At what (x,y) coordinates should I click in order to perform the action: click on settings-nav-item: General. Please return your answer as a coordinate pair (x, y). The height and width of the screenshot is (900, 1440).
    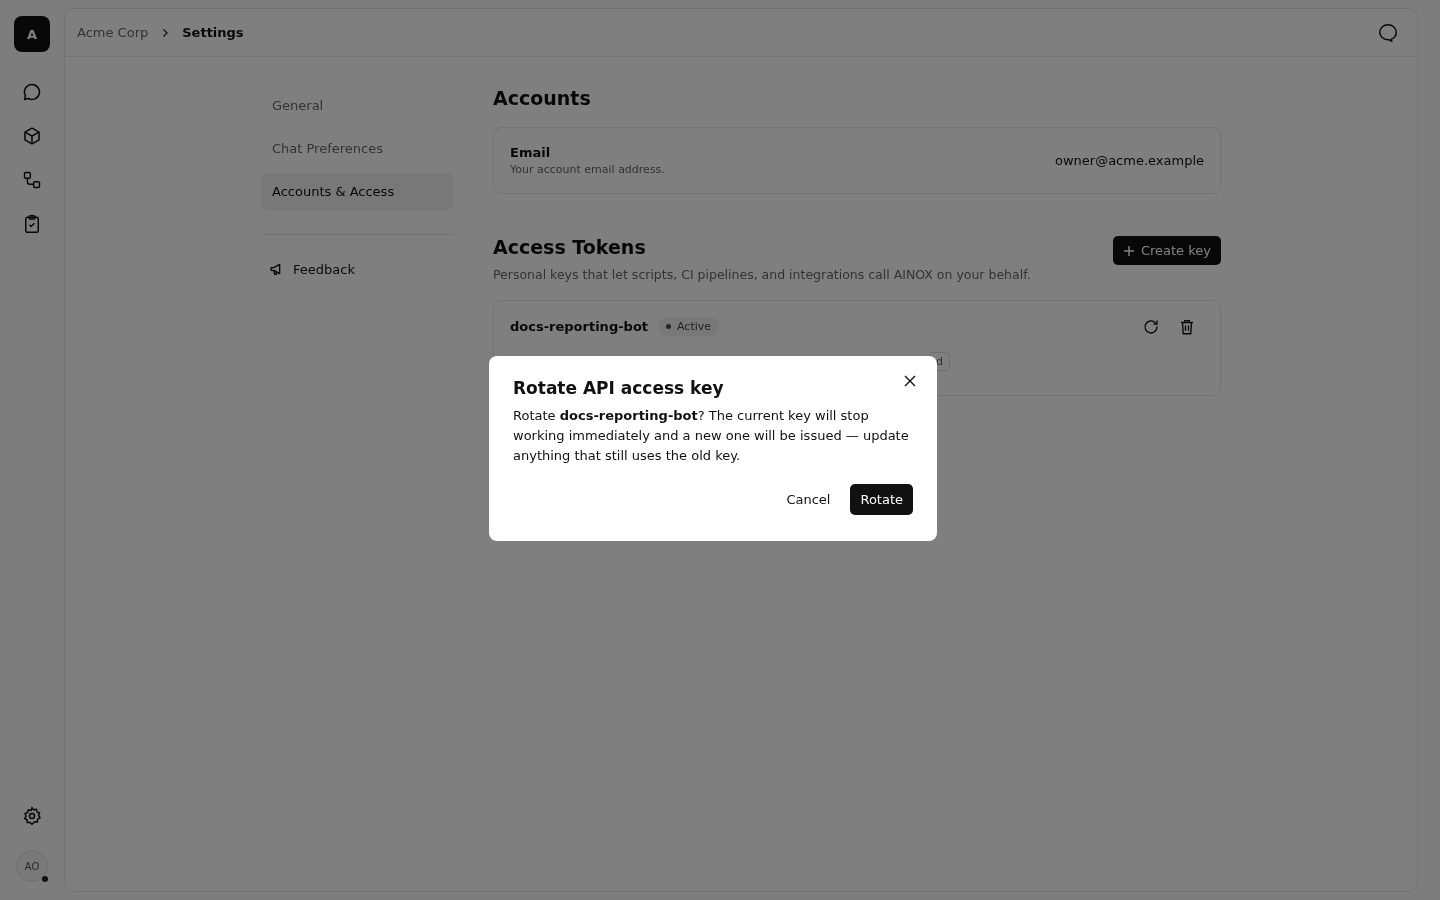
    Looking at the image, I should click on (357, 105).